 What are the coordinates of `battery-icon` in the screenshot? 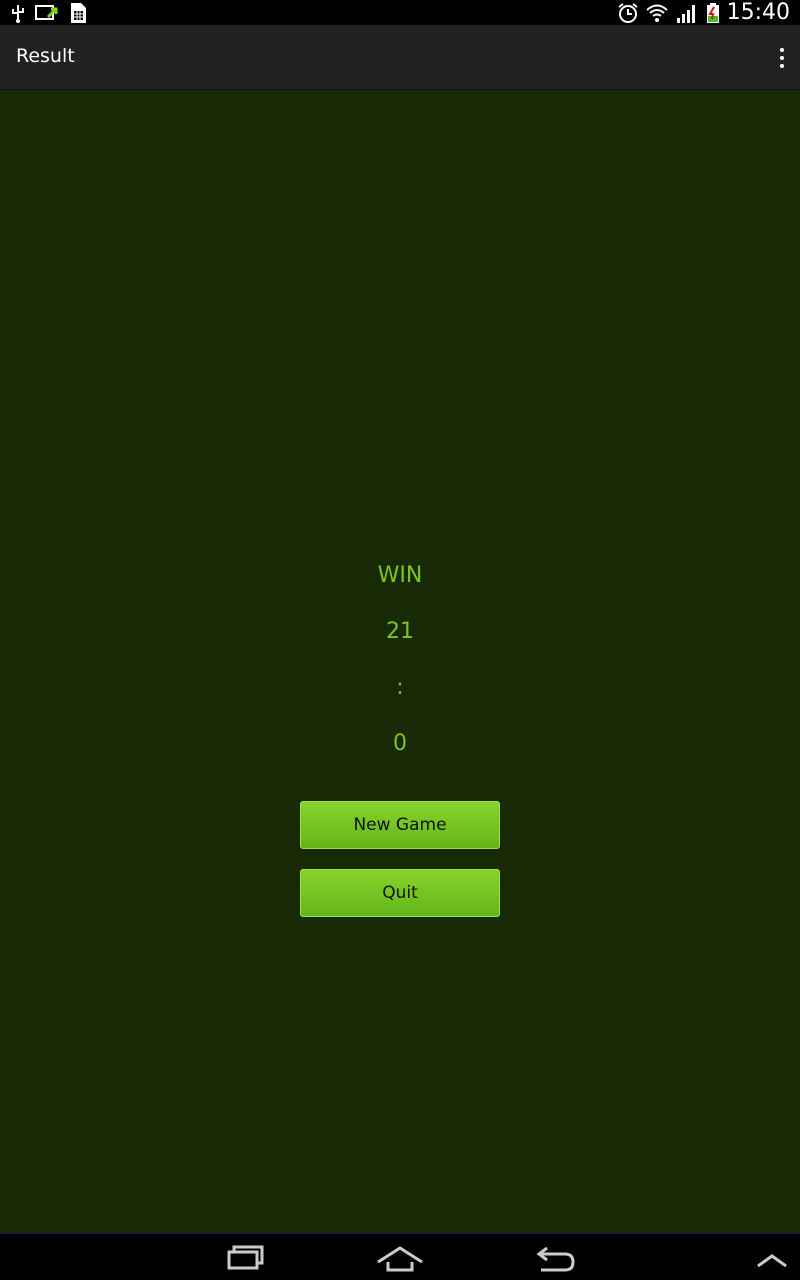 It's located at (712, 12).